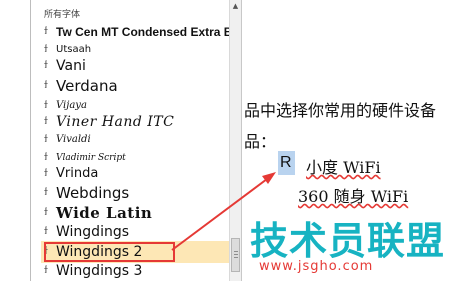  What do you see at coordinates (77, 173) in the screenshot?
I see `font-name: Vrinda` at bounding box center [77, 173].